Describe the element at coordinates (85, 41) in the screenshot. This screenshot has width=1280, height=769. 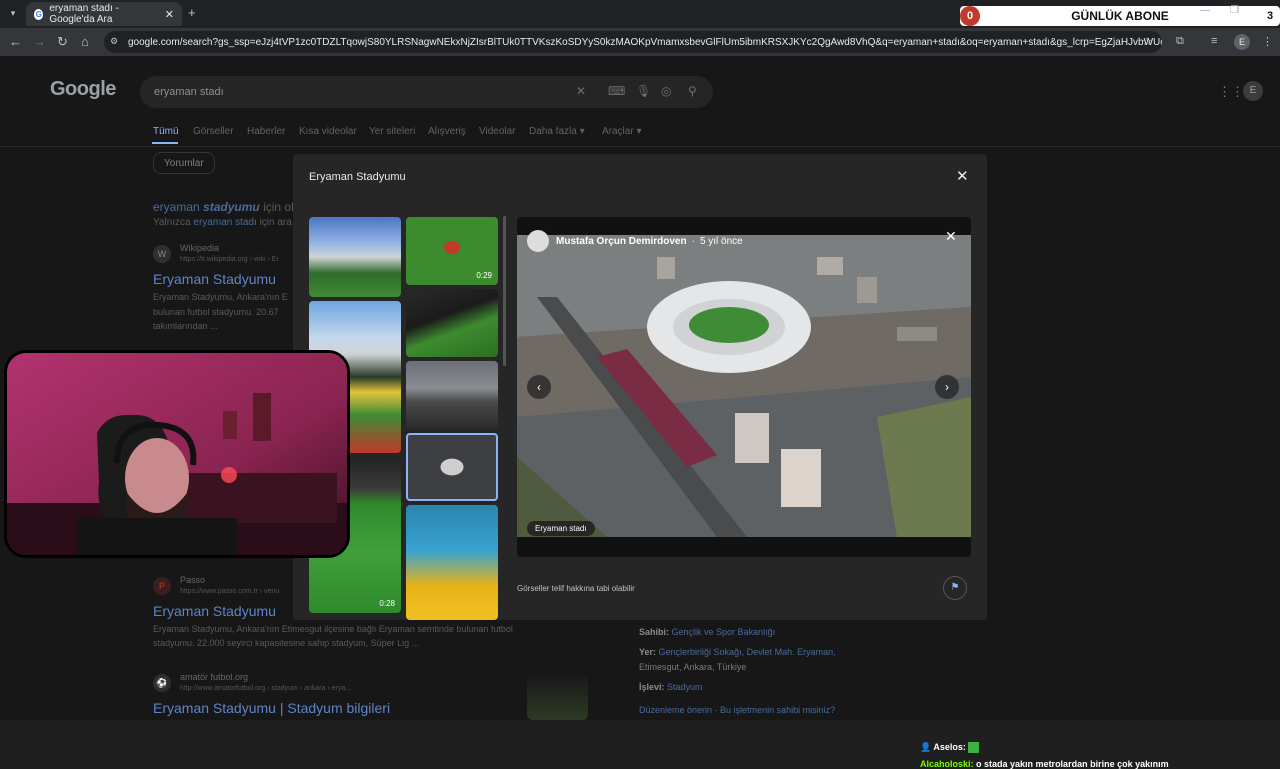
I see `home-icon: ⌂` at that location.